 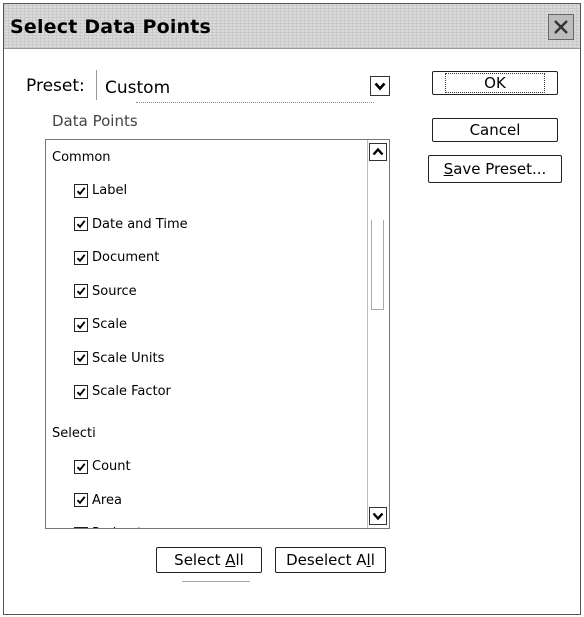 I want to click on preset-dropdown: Custom, so click(x=244, y=85).